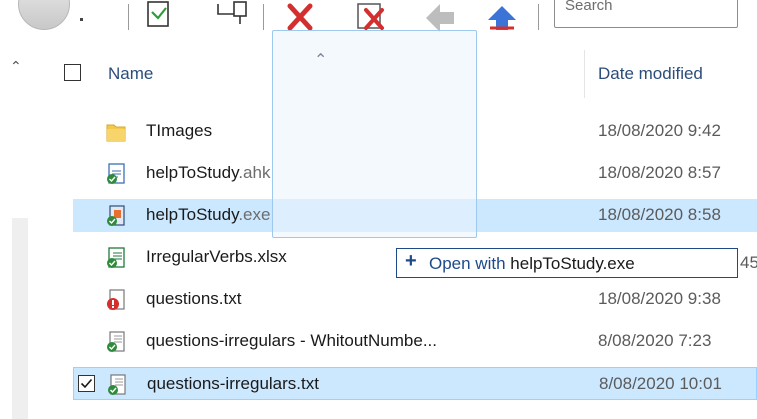 This screenshot has width=757, height=419. What do you see at coordinates (415, 383) in the screenshot?
I see `file-row-checked: questions-irregulars.txt 8/08/2020 10:01` at bounding box center [415, 383].